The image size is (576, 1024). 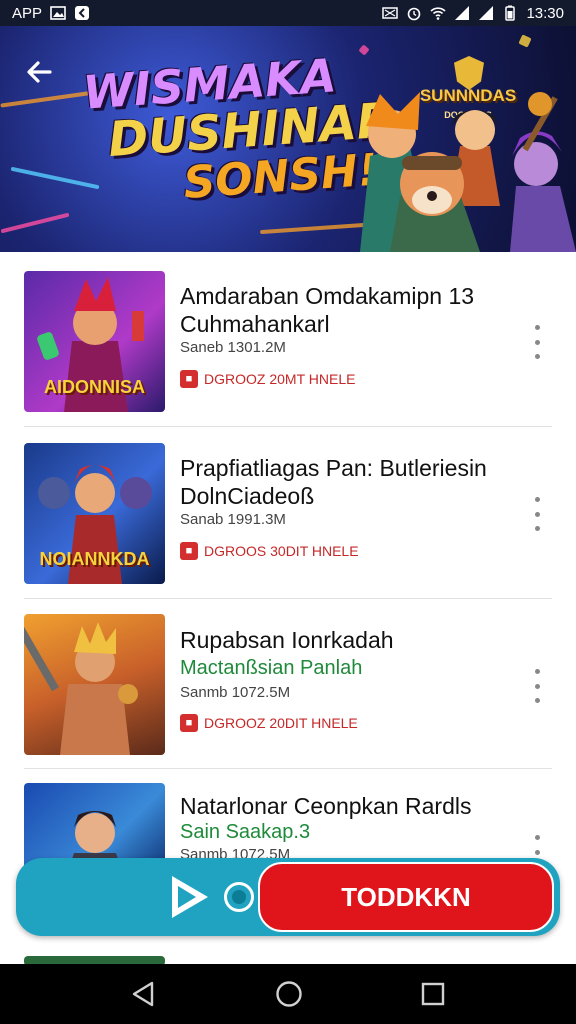 What do you see at coordinates (390, 13) in the screenshot?
I see `nfc-icon` at bounding box center [390, 13].